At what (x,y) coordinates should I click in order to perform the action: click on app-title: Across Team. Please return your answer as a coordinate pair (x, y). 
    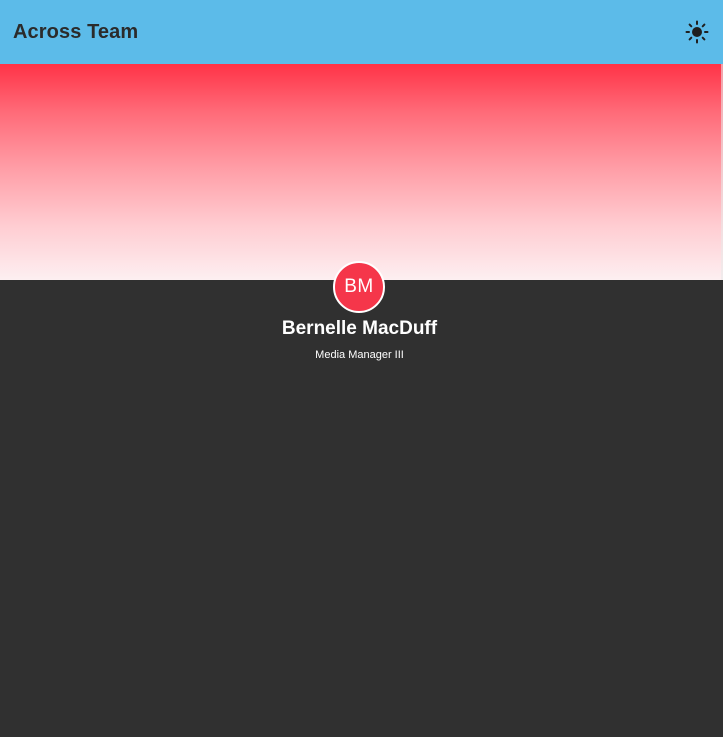
    Looking at the image, I should click on (76, 31).